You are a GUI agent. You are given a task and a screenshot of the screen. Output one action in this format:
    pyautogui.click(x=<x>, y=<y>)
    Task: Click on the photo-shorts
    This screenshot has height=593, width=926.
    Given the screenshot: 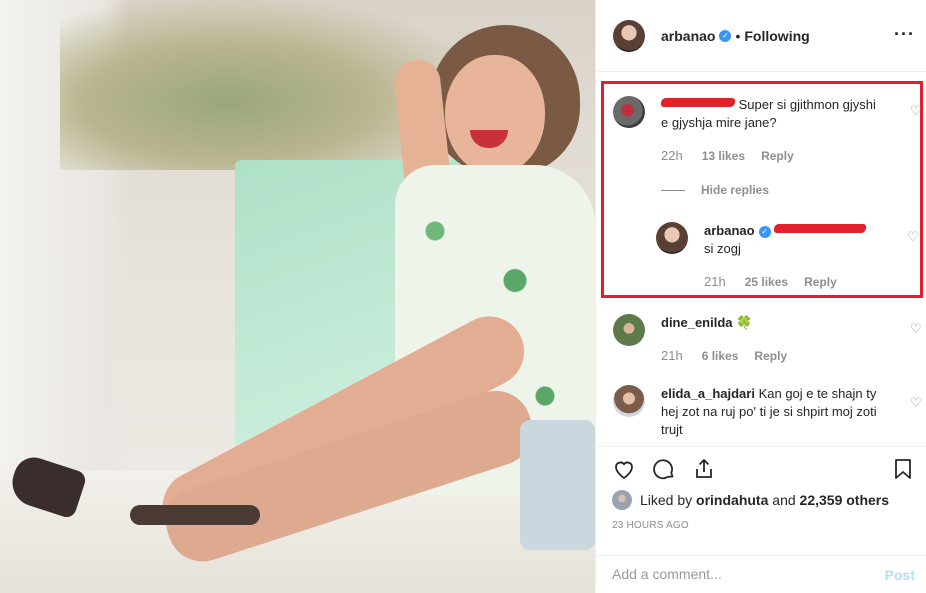 What is the action you would take?
    pyautogui.click(x=557, y=485)
    